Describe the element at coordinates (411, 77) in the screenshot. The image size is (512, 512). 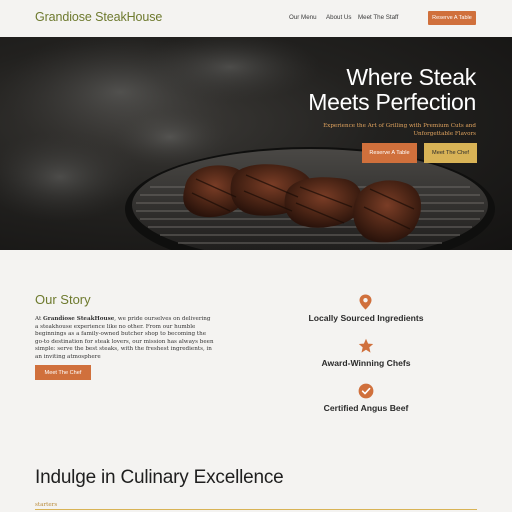
I see `hero-headline-line1: Where Steak` at that location.